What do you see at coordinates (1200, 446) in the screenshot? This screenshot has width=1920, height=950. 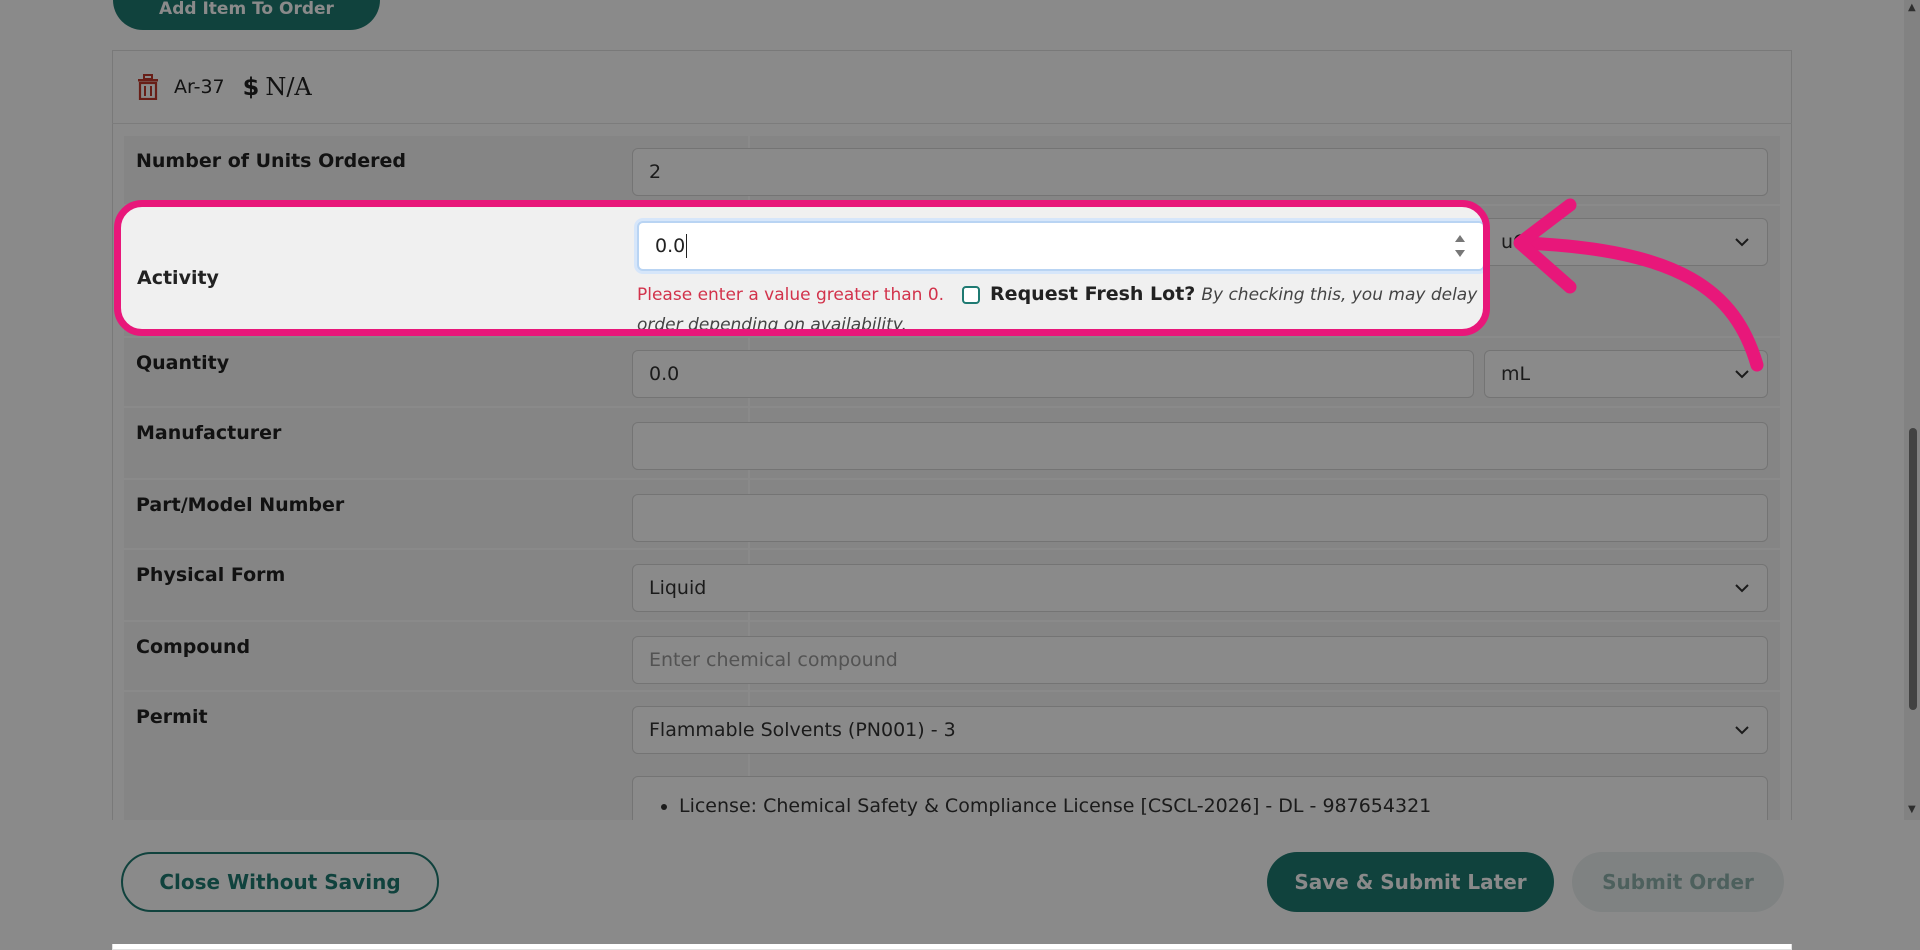 I see `manufacturer-input` at bounding box center [1200, 446].